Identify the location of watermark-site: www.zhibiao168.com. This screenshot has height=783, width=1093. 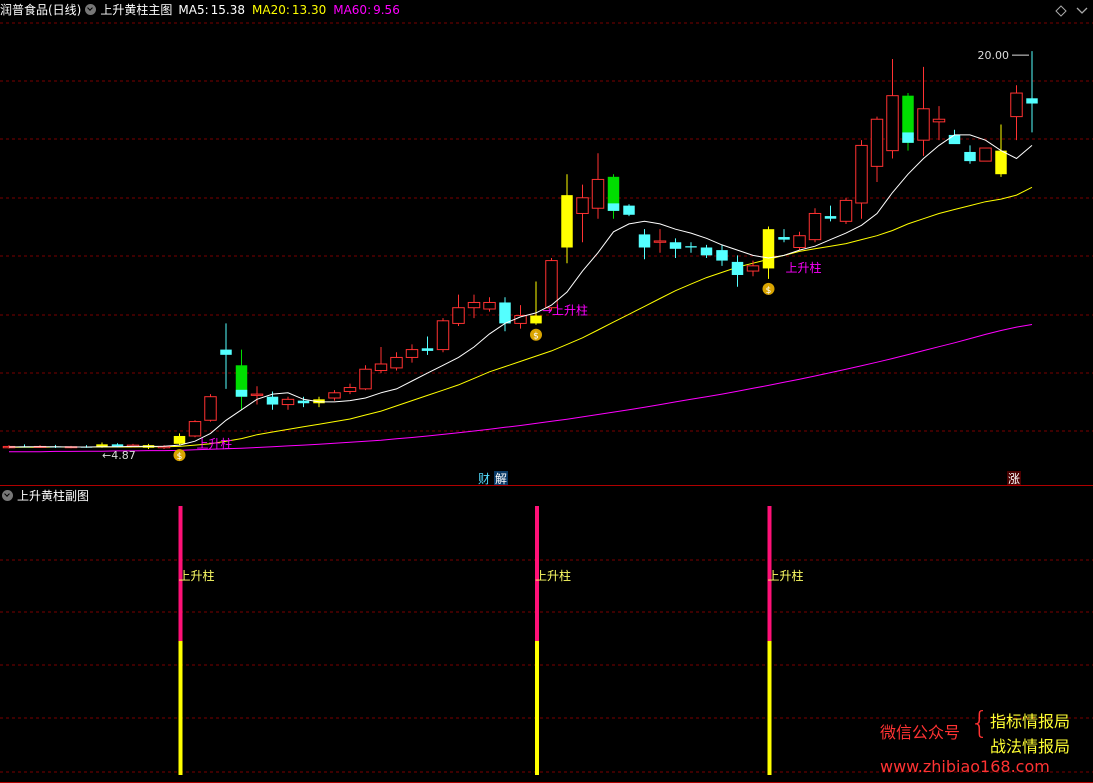
(965, 766).